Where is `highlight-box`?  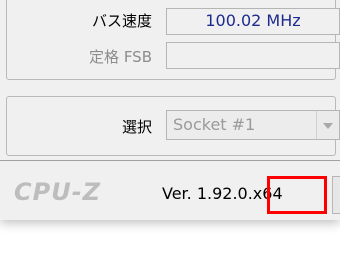 highlight-box is located at coordinates (297, 195).